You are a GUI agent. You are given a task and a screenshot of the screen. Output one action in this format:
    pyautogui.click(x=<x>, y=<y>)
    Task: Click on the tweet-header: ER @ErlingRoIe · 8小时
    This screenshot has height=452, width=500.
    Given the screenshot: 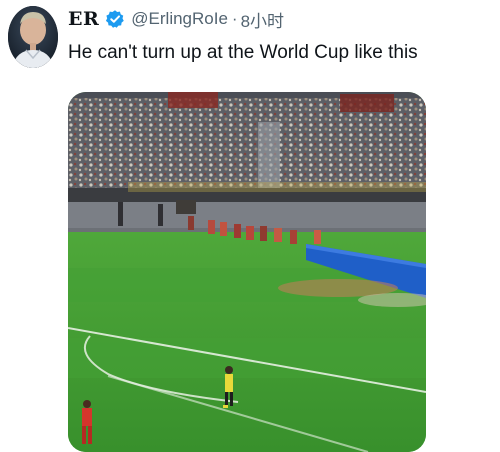 What is the action you would take?
    pyautogui.click(x=176, y=19)
    